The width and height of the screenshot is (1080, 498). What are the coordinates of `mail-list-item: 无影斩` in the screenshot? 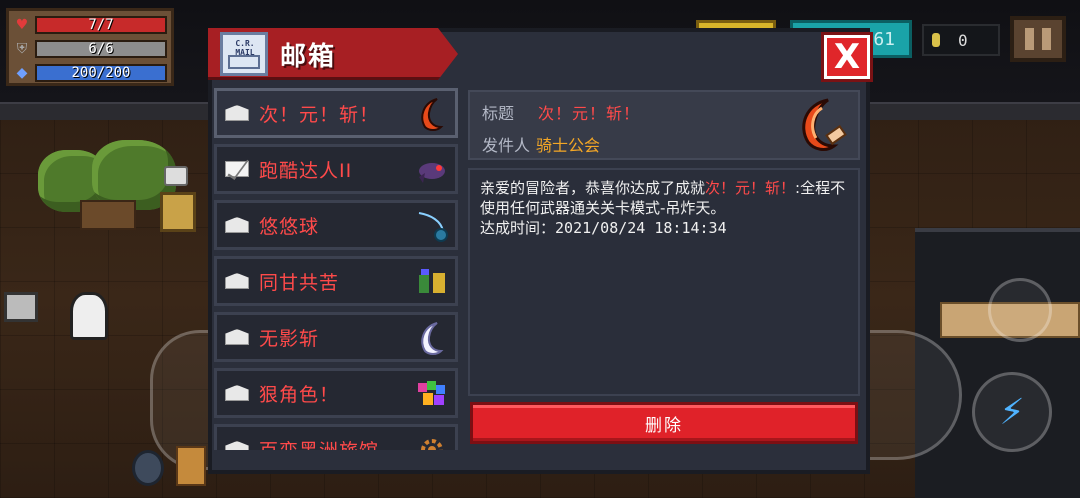 It's located at (336, 337).